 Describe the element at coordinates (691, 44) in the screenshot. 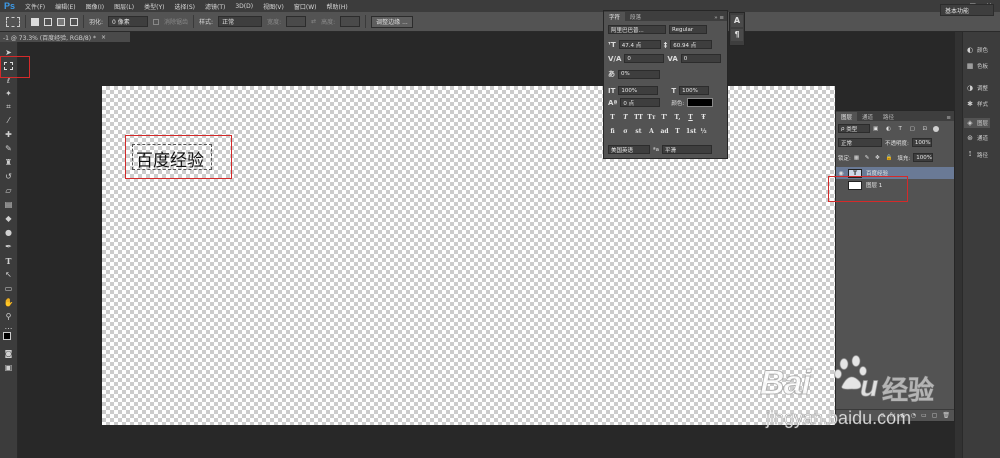

I see `leading-input: 60.94 点` at that location.